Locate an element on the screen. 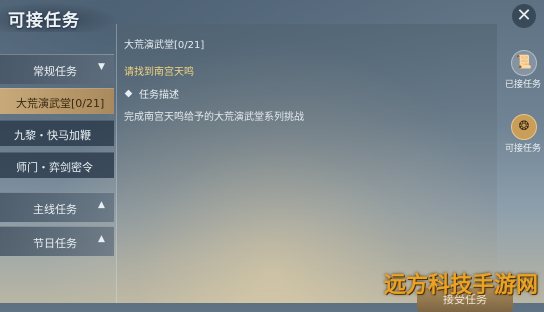 This screenshot has width=544, height=312. quest-item-label: 九黎・快马加鞭 is located at coordinates (52, 135).